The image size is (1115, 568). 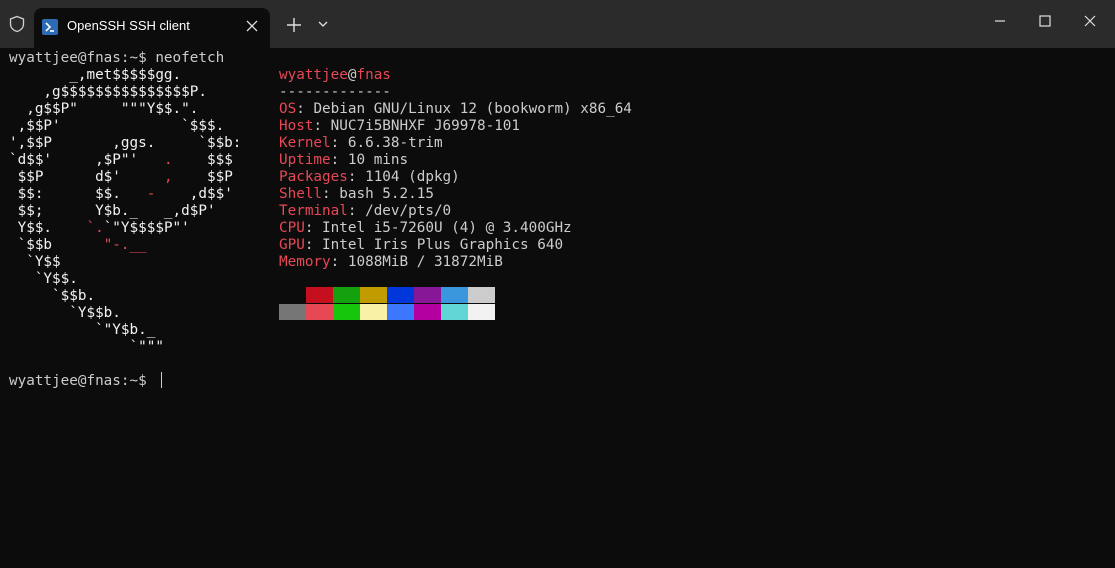 I want to click on logo-line: `$$b., so click(x=52, y=296).